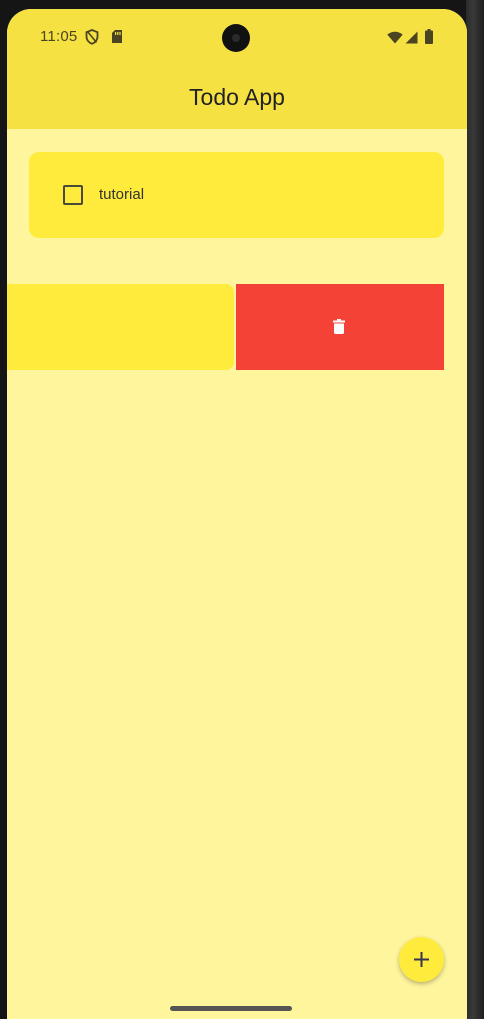 Image resolution: width=484 pixels, height=1019 pixels. What do you see at coordinates (429, 36) in the screenshot?
I see `battery-icon` at bounding box center [429, 36].